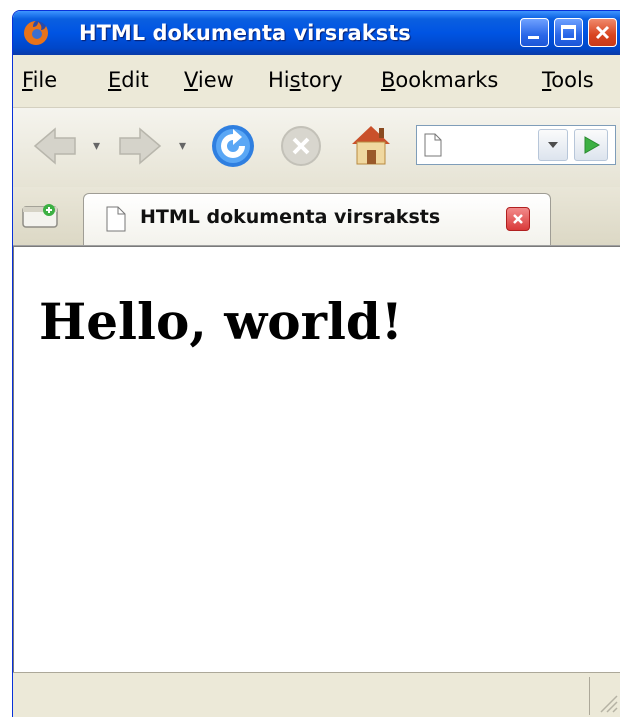  I want to click on go-button, so click(591, 145).